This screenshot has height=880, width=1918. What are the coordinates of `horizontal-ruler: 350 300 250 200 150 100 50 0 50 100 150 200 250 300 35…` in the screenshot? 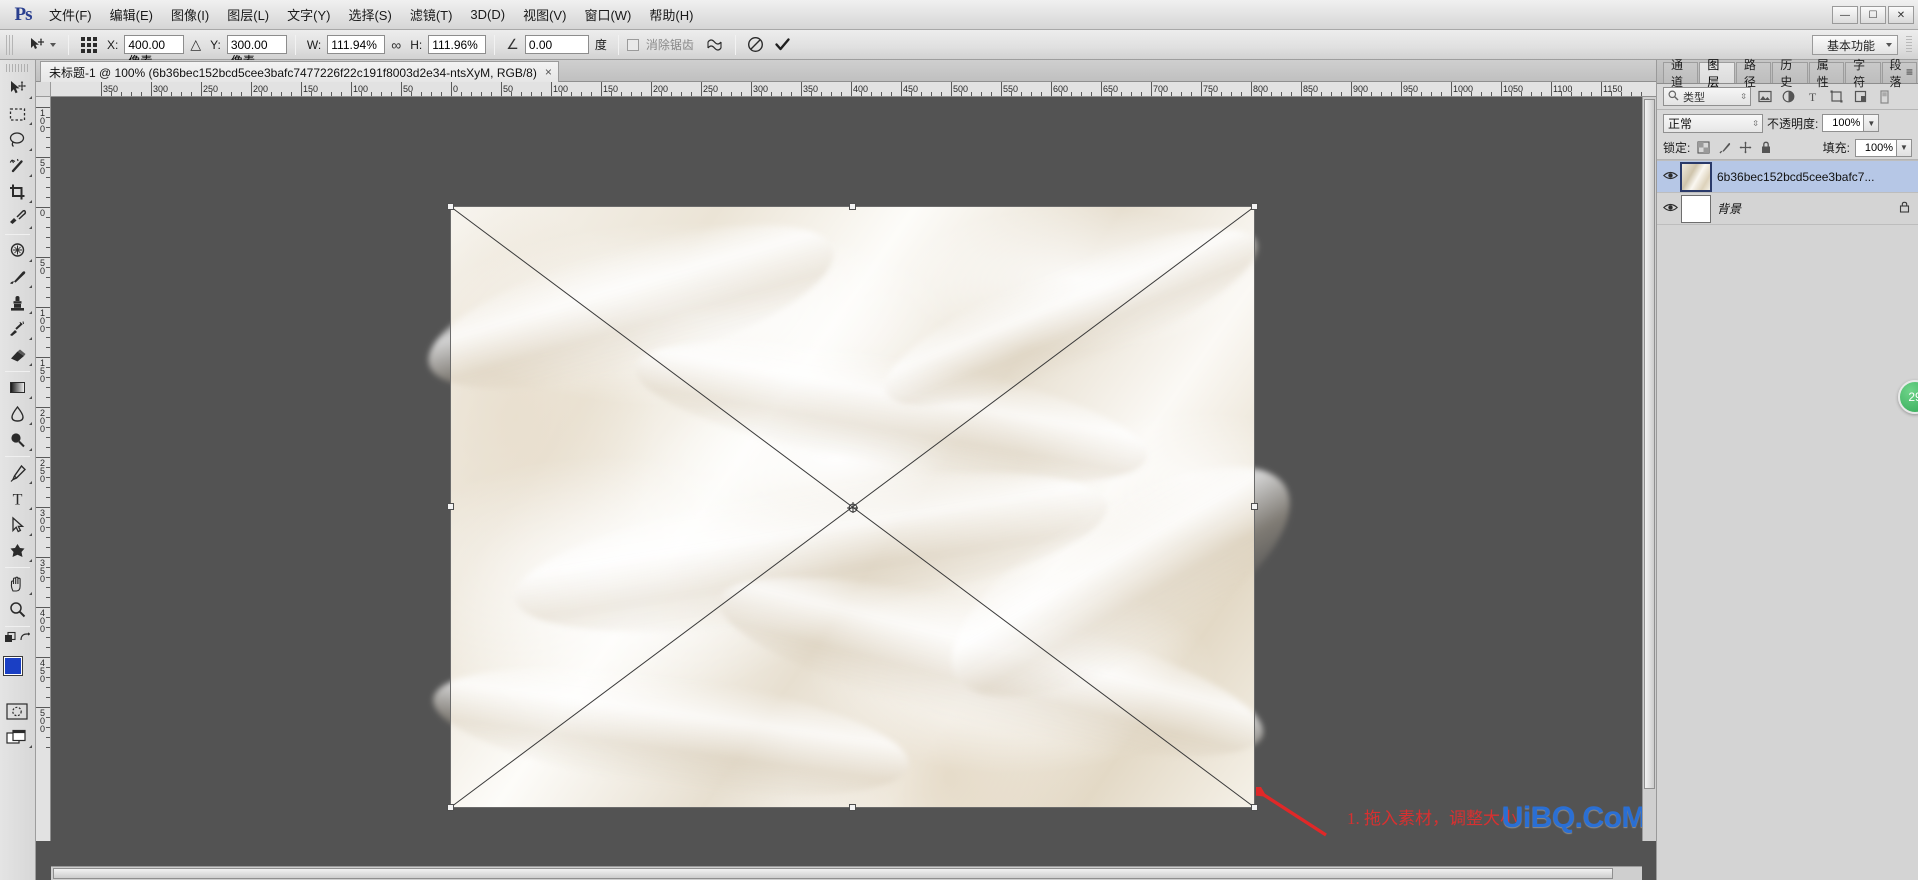 It's located at (853, 89).